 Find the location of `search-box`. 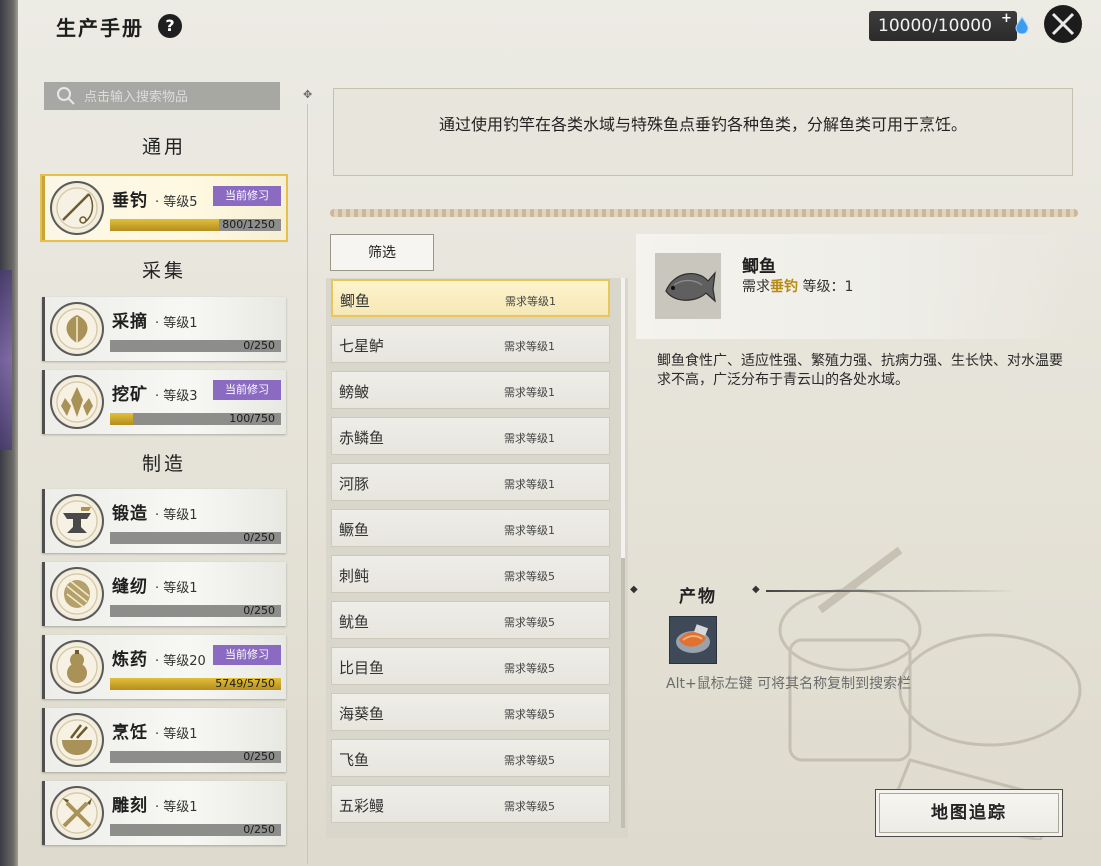

search-box is located at coordinates (162, 97).